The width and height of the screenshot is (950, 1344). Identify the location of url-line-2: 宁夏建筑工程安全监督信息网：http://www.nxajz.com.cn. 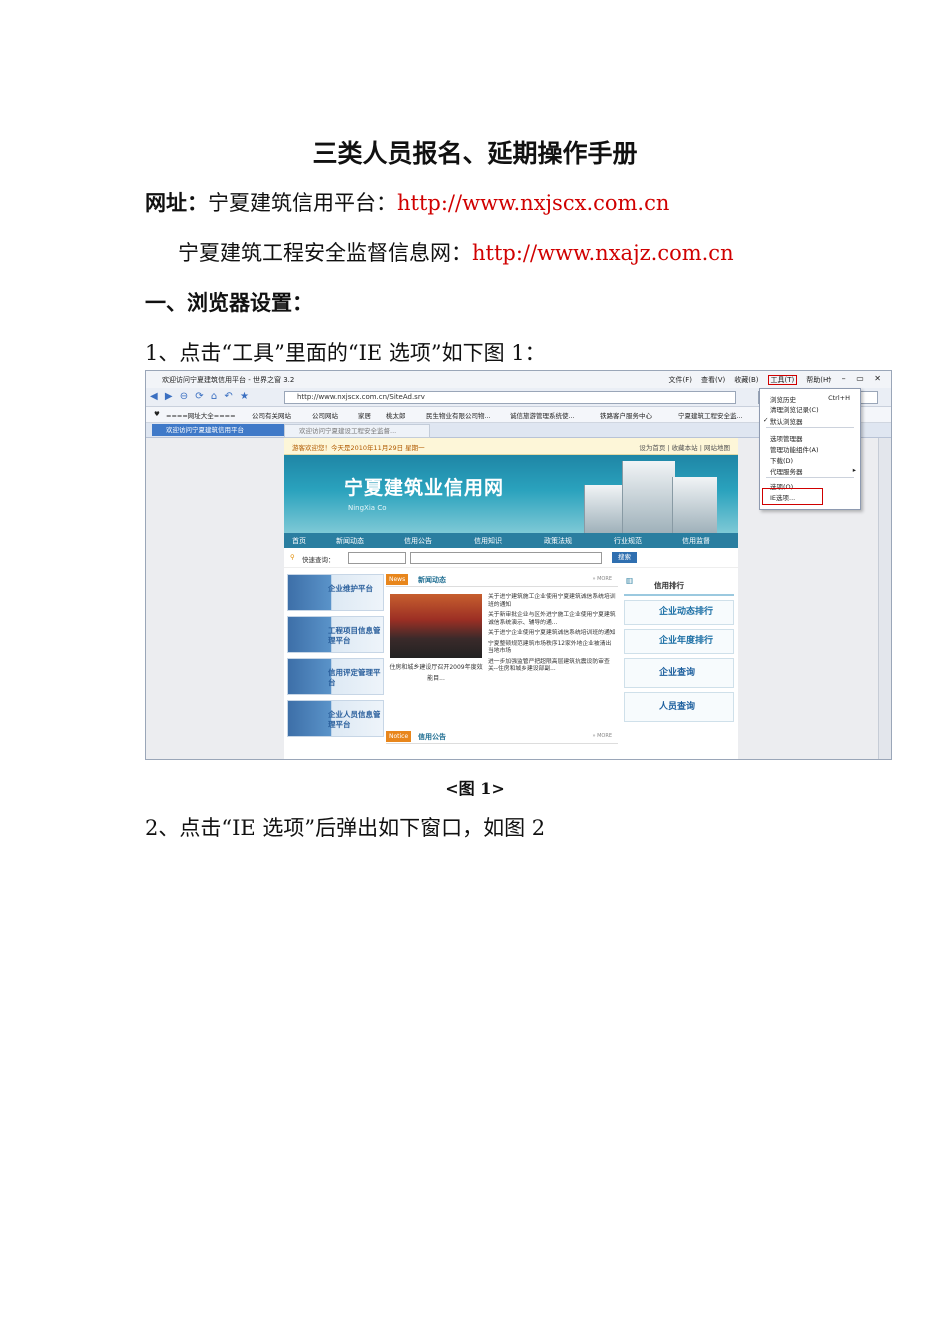
(456, 252).